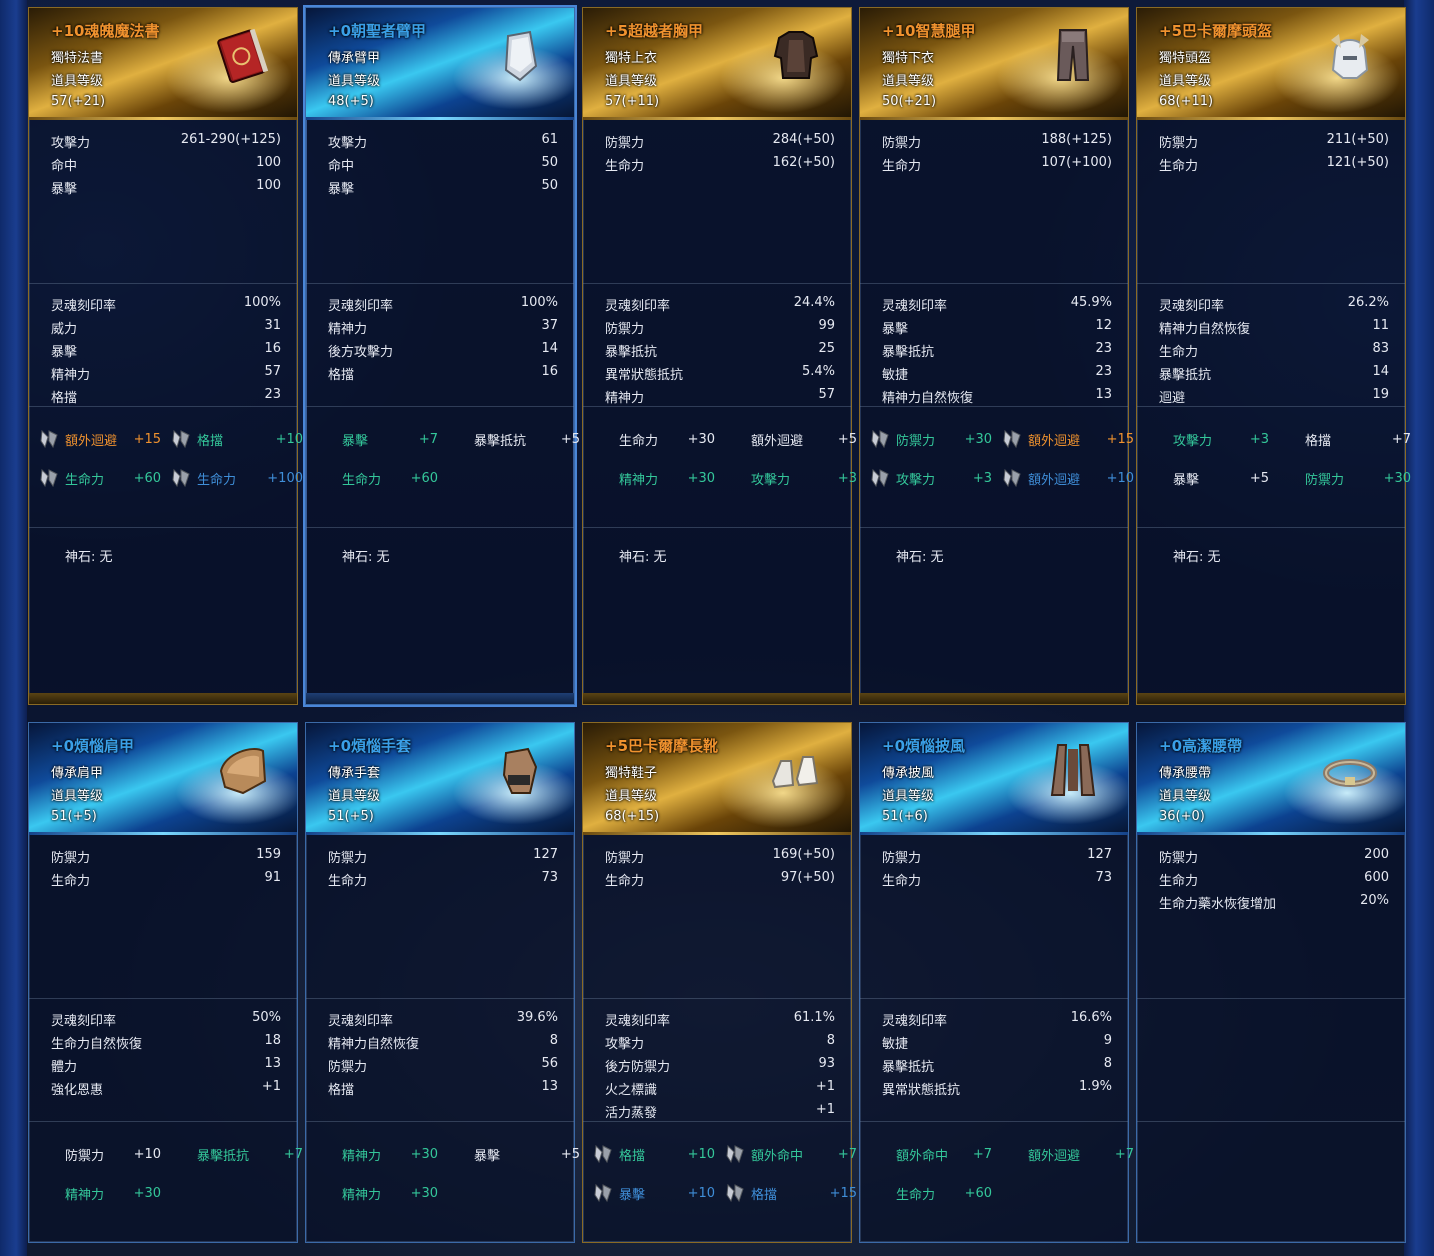 This screenshot has width=1434, height=1256. I want to click on item-type: 傳承肩甲, so click(77, 773).